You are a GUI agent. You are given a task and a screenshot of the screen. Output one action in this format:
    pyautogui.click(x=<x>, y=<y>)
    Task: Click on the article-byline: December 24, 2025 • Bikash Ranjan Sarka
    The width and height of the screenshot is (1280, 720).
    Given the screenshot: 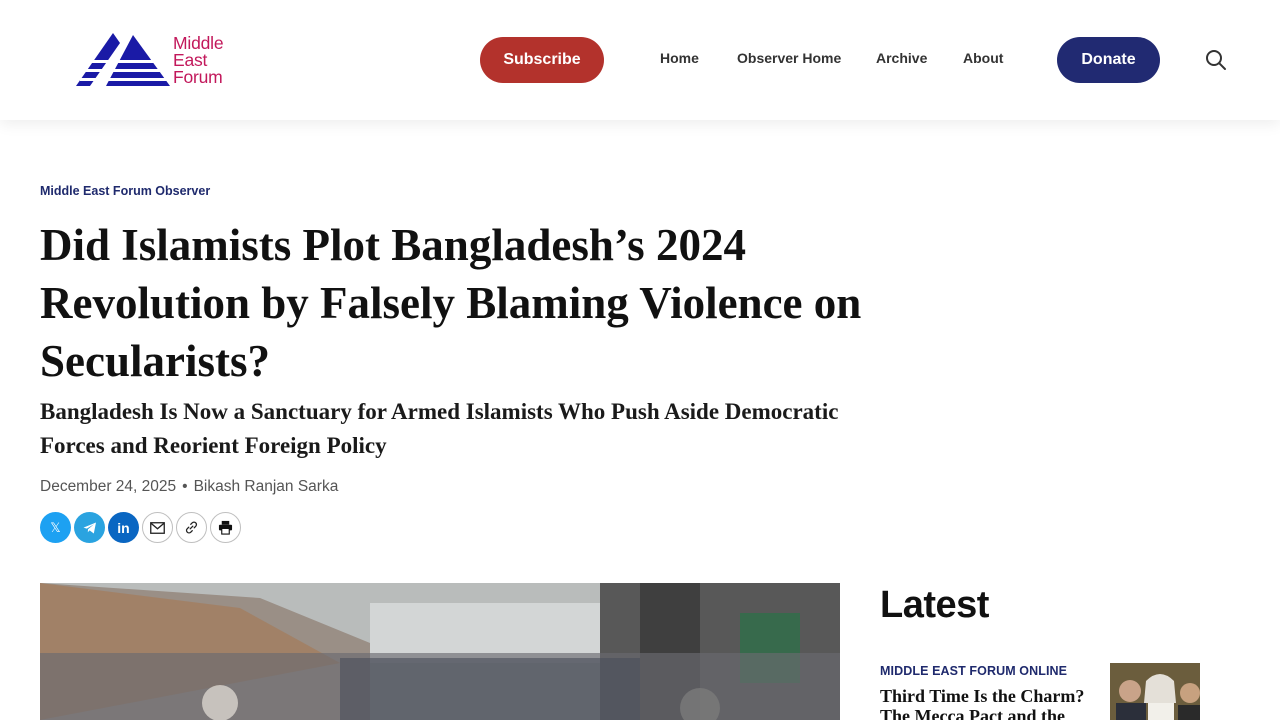 What is the action you would take?
    pyautogui.click(x=189, y=487)
    